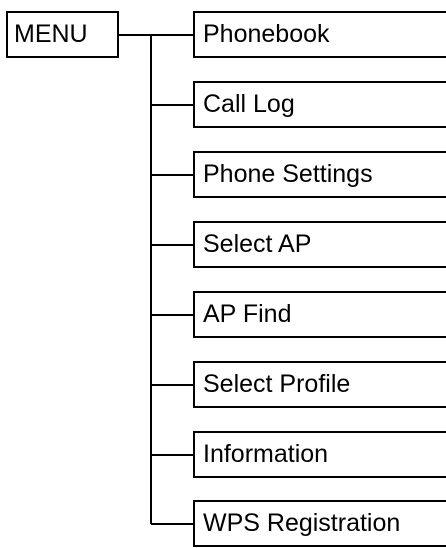 The height and width of the screenshot is (548, 446). What do you see at coordinates (277, 384) in the screenshot?
I see `menu-item-label: Select Profile` at bounding box center [277, 384].